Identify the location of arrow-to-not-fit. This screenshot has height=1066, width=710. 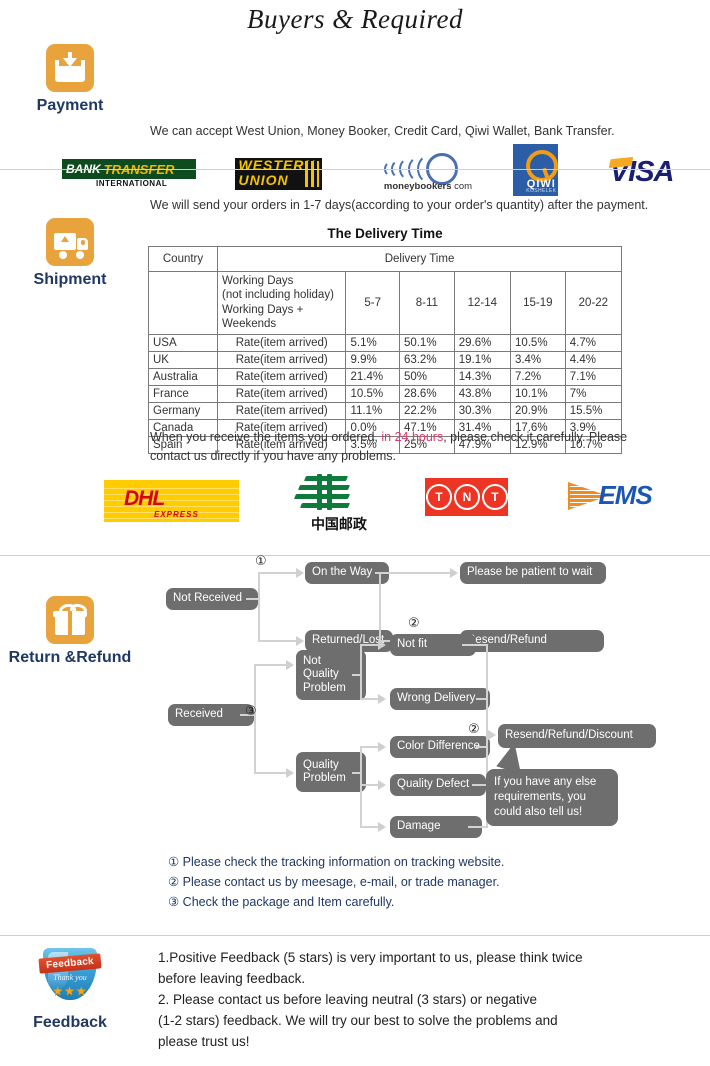
(382, 645).